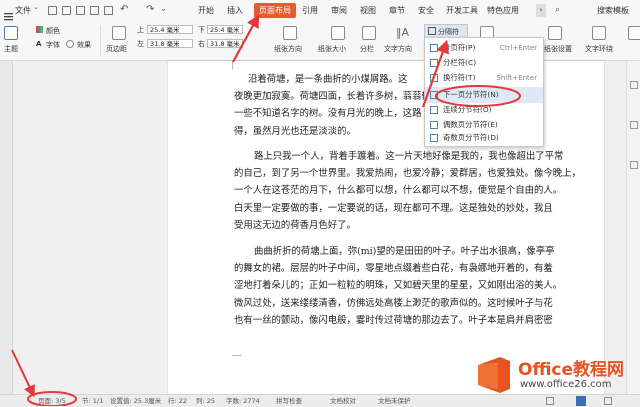 This screenshot has height=407, width=640. What do you see at coordinates (434, 138) in the screenshot?
I see `odd-page-section-icon` at bounding box center [434, 138].